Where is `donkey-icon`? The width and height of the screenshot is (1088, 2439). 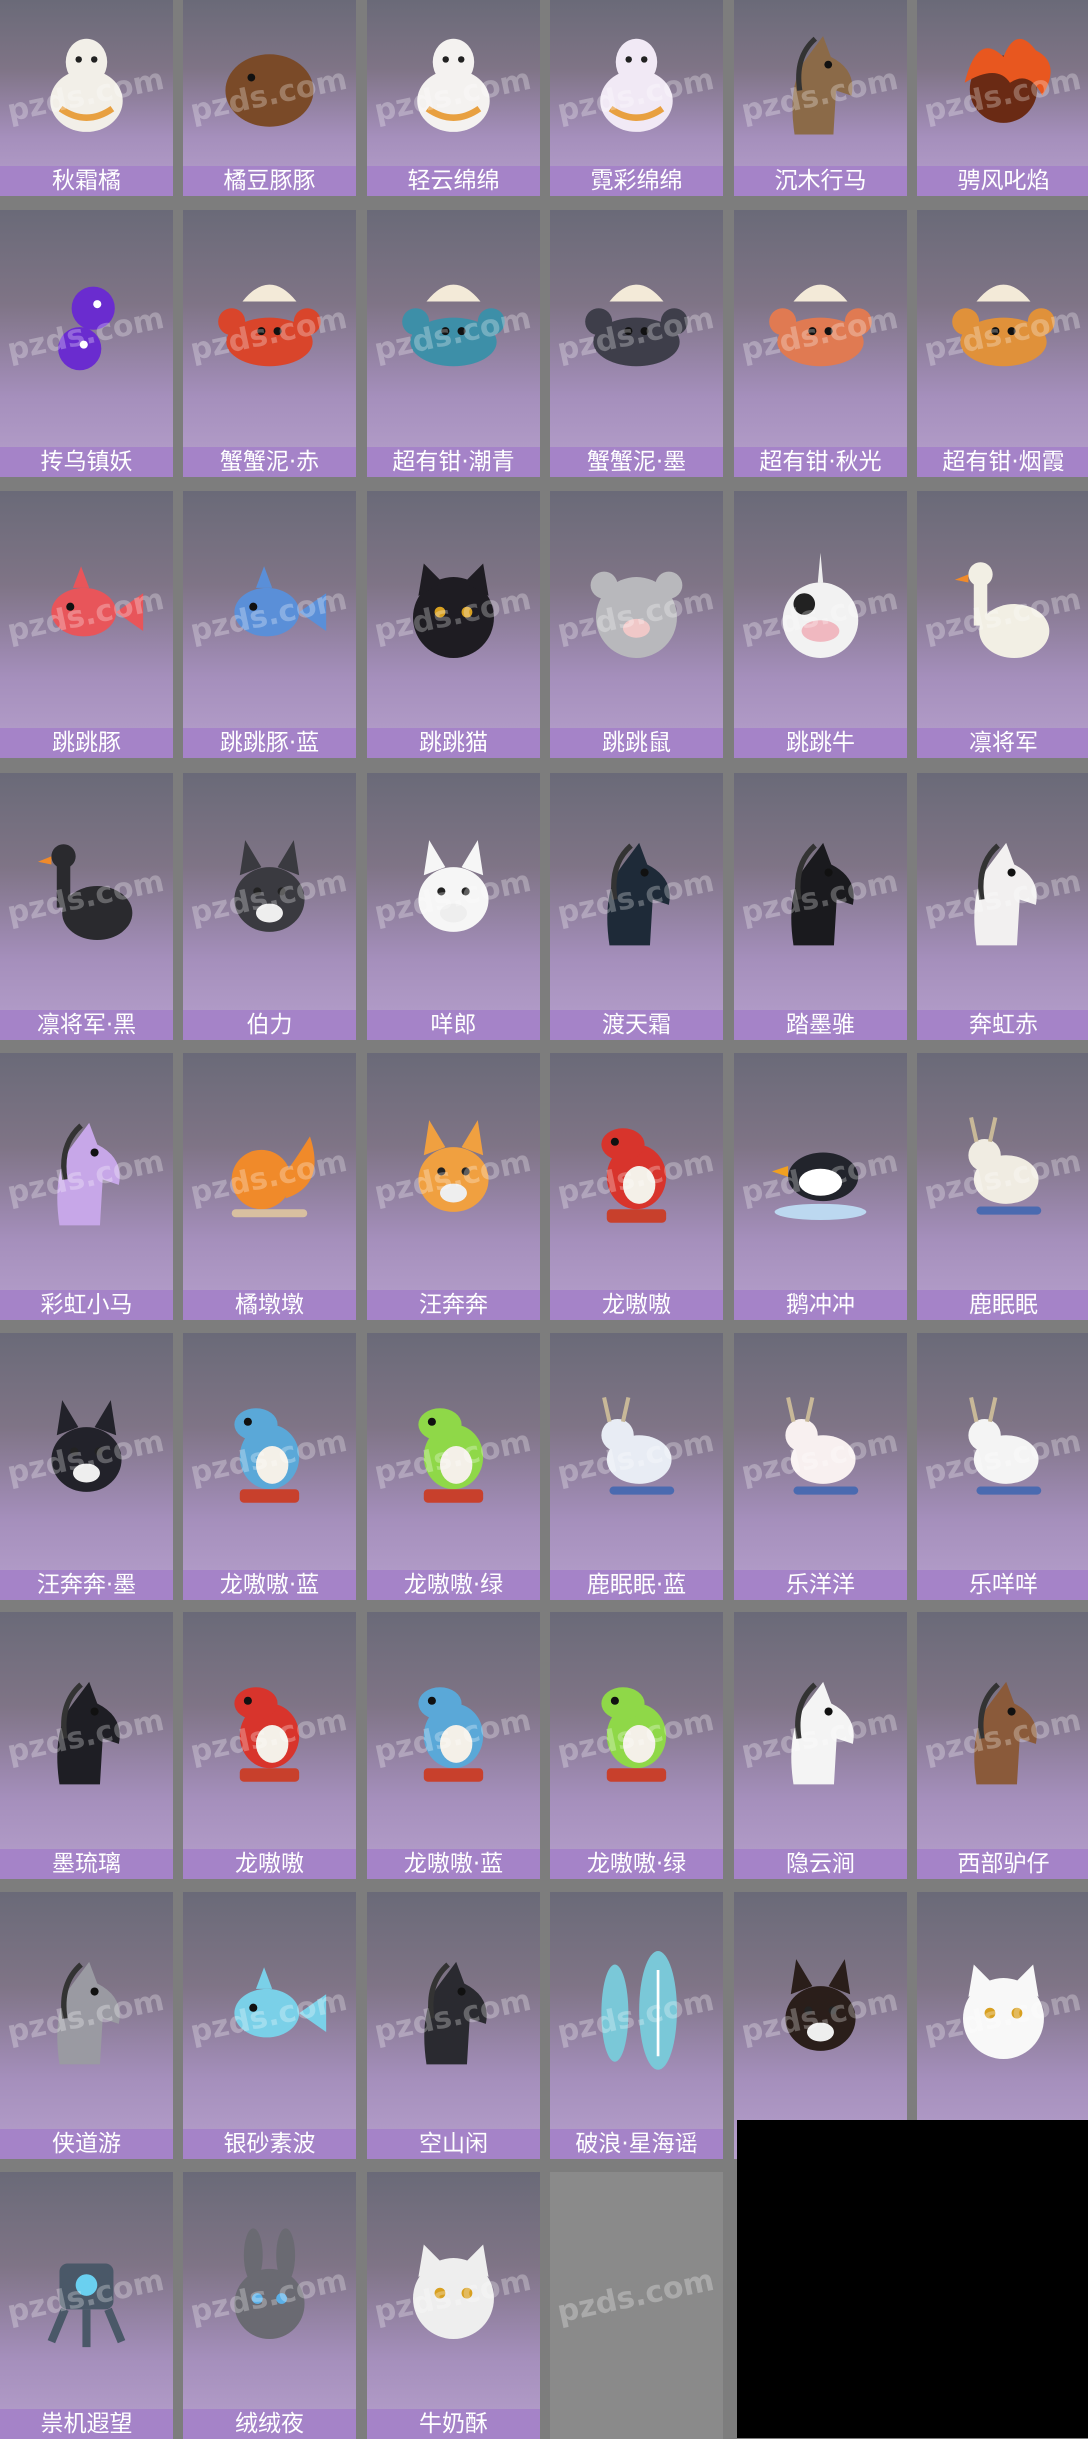 donkey-icon is located at coordinates (820, 1730).